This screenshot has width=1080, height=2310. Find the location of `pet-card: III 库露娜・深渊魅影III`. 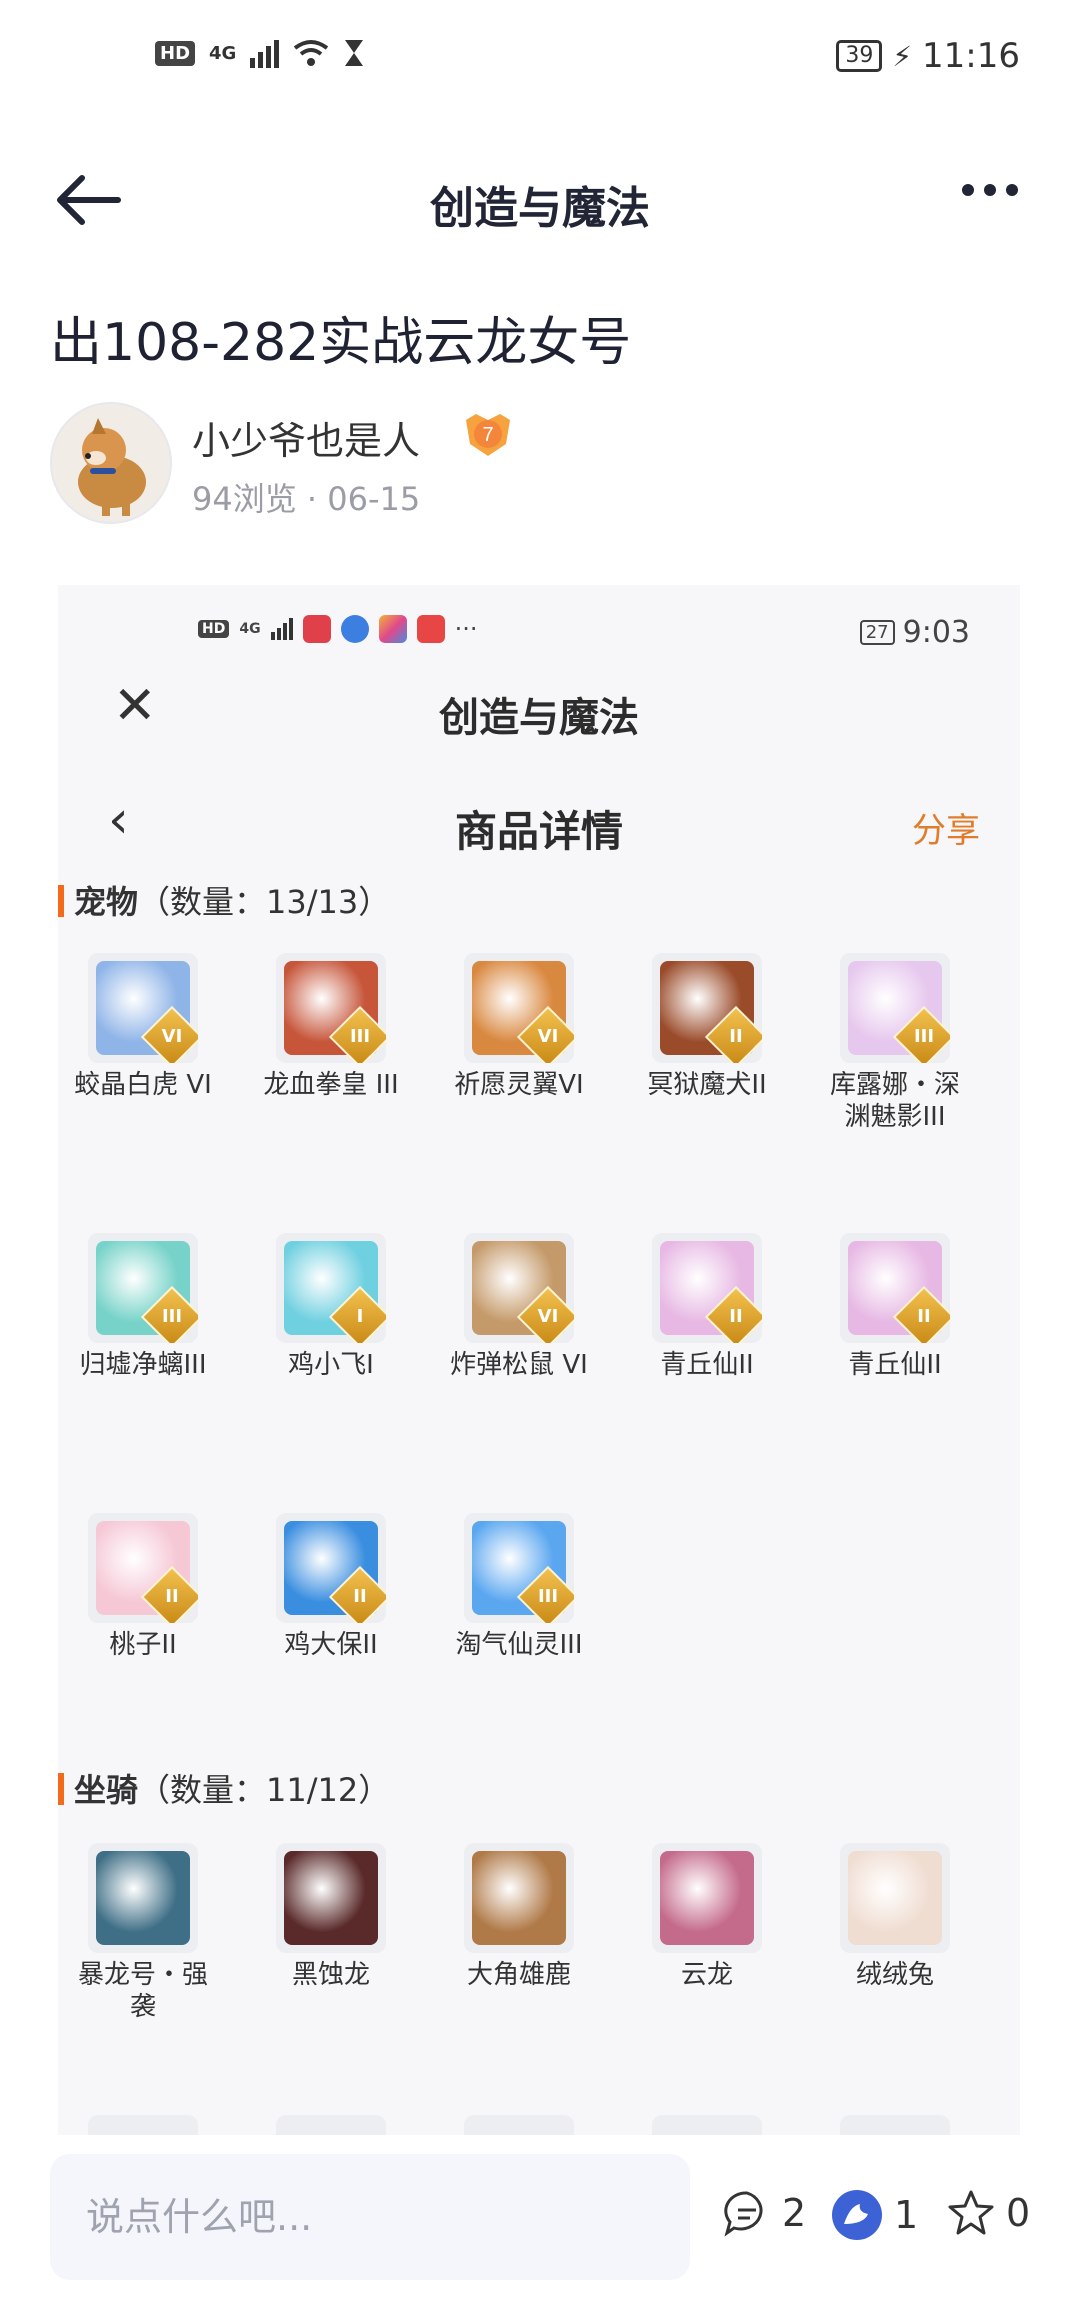

pet-card: III 库露娜・深渊魅影III is located at coordinates (895, 1043).